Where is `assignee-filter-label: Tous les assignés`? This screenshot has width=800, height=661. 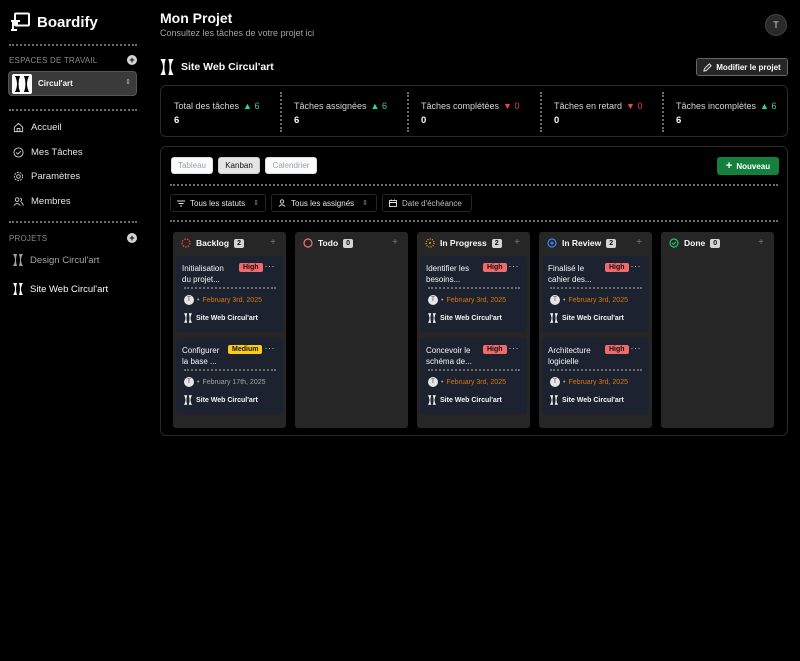 assignee-filter-label: Tous les assignés is located at coordinates (323, 203).